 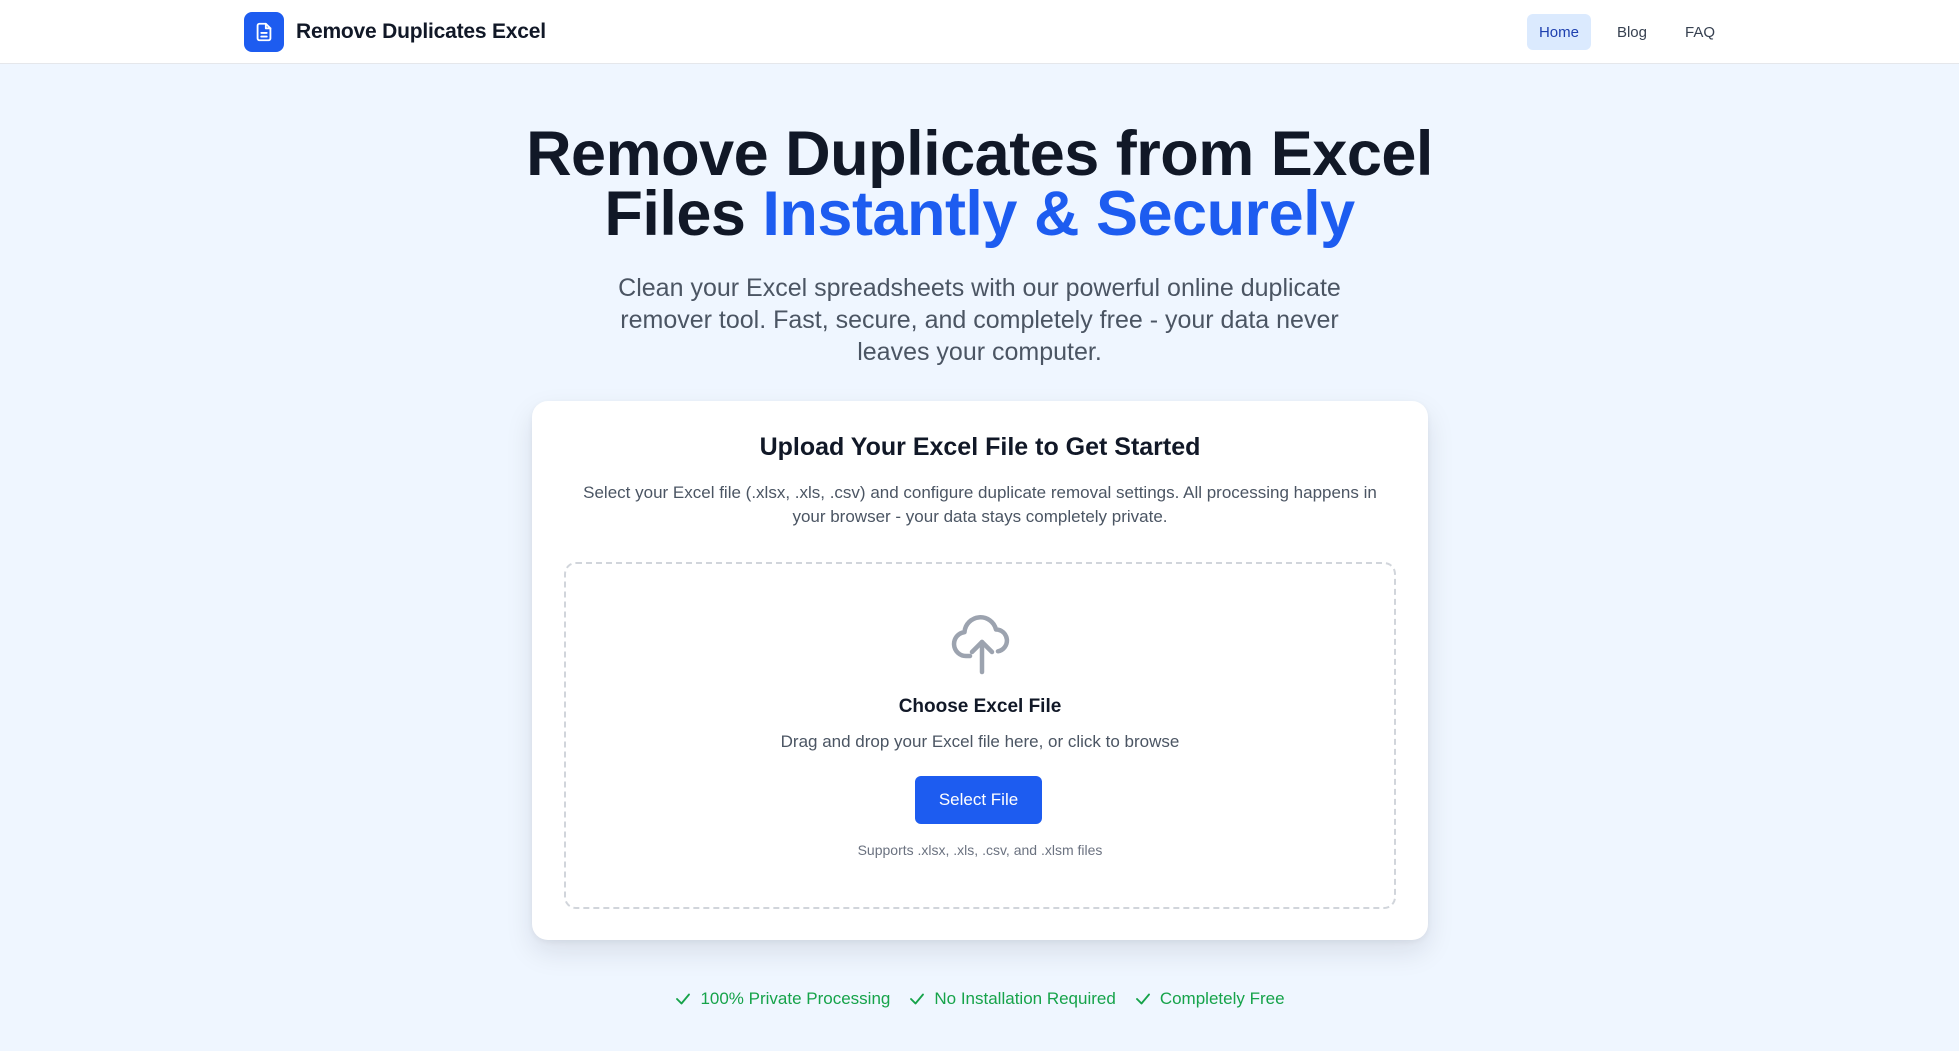 What do you see at coordinates (1025, 998) in the screenshot?
I see `feature-label: No Installation Required` at bounding box center [1025, 998].